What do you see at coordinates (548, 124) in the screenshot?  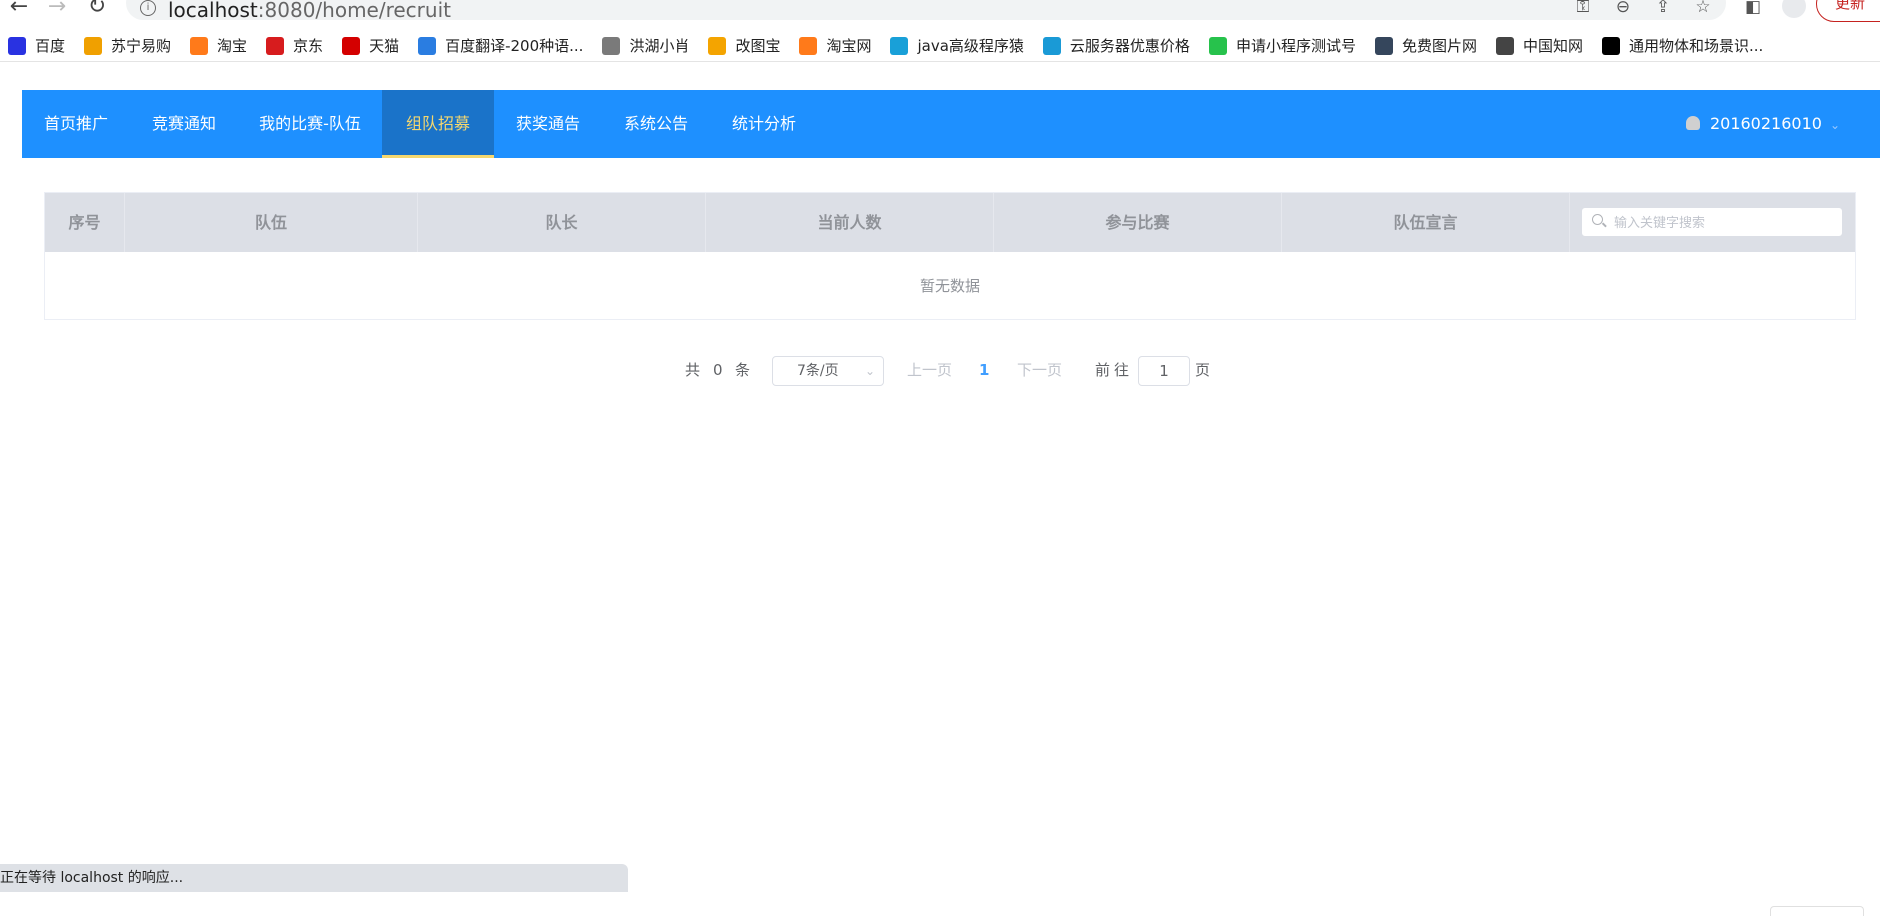 I see `nav-item-awards: 获奖通告` at bounding box center [548, 124].